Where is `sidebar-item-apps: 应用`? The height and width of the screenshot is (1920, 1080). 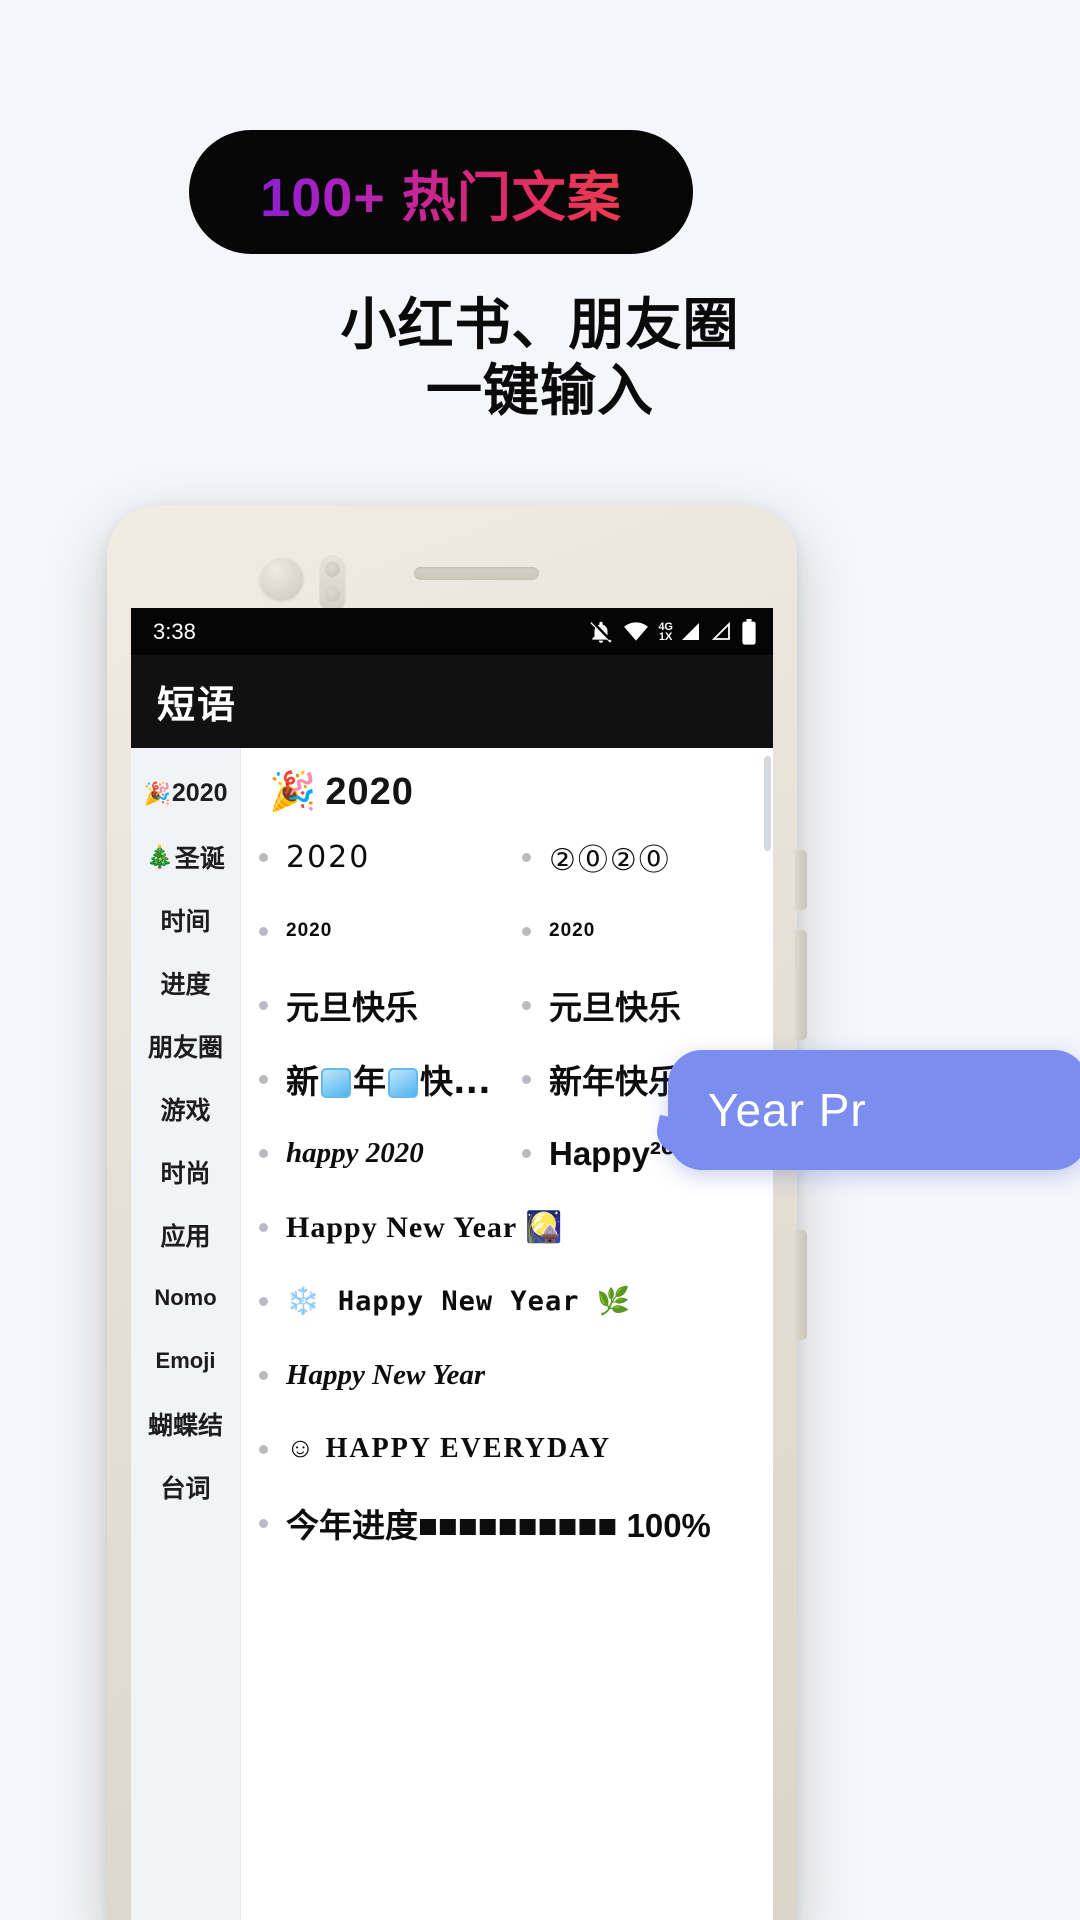 sidebar-item-apps: 应用 is located at coordinates (185, 1234).